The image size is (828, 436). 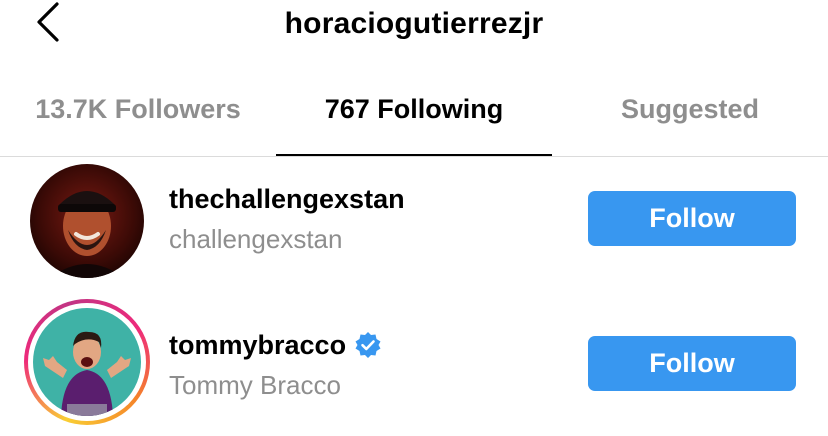 I want to click on avatar, so click(x=87, y=221).